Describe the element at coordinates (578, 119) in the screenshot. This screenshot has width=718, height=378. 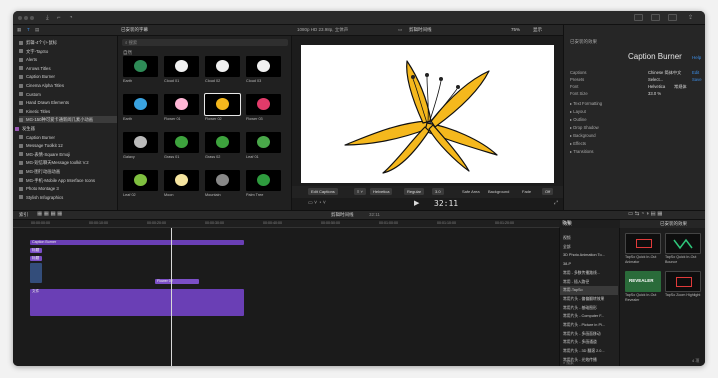
I see `inspector-group: ▸ Outline` at that location.